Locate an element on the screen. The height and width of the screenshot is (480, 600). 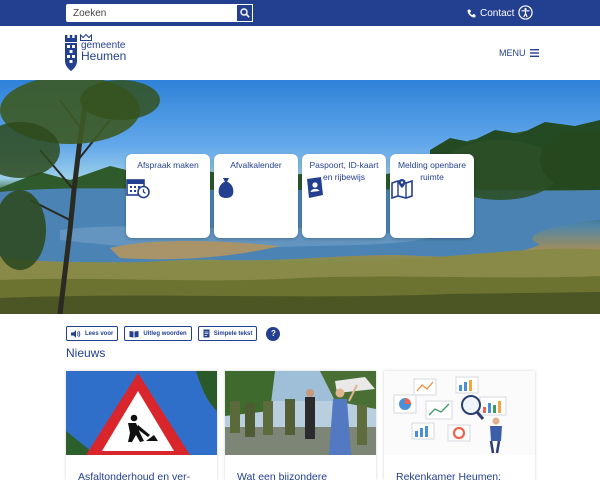
news-card-title: Wat een bijzondere is located at coordinates (282, 475).